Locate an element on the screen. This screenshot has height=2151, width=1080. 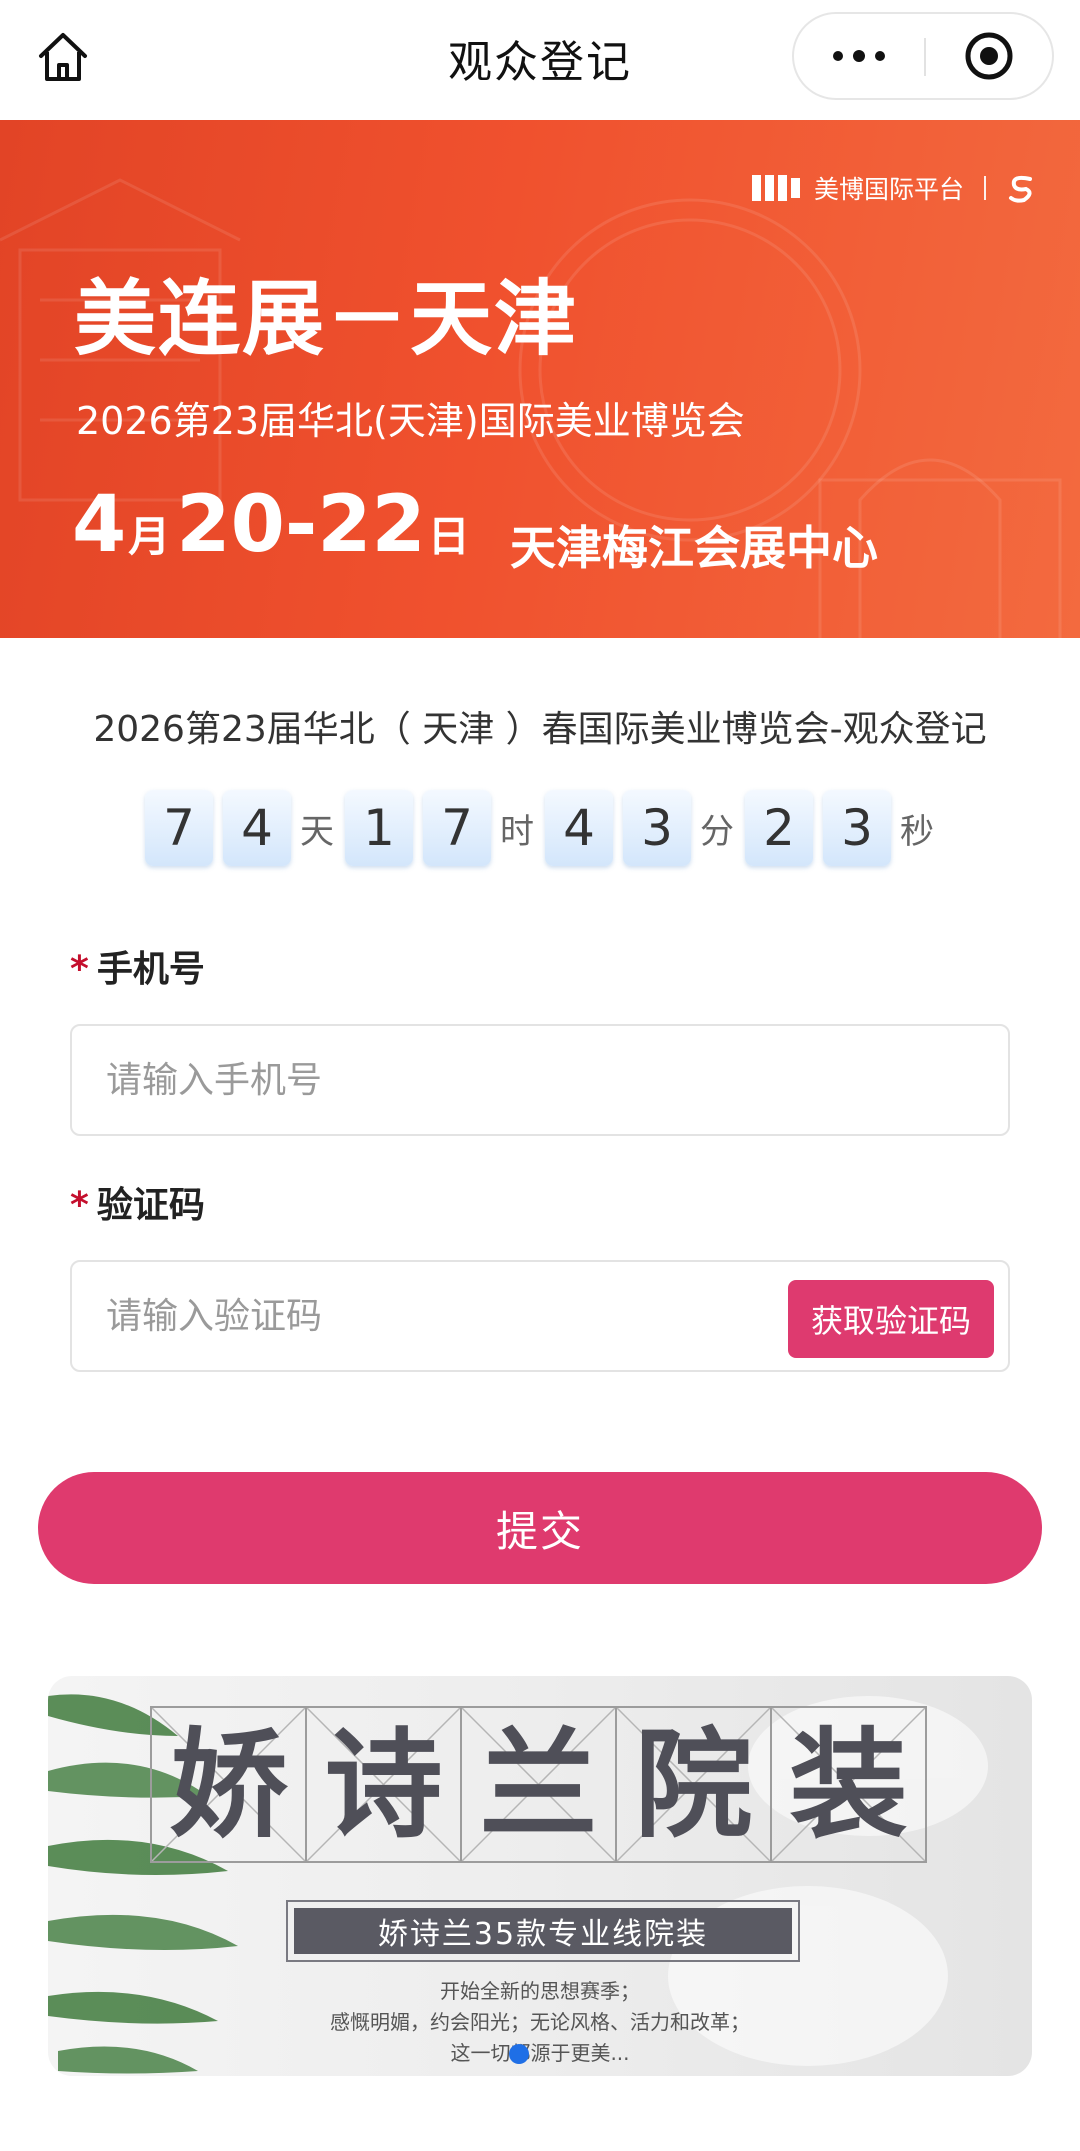
event-registration-title: 2026第23届华北（ 天津 ）春国际美业博览会-观众登记 is located at coordinates (540, 729).